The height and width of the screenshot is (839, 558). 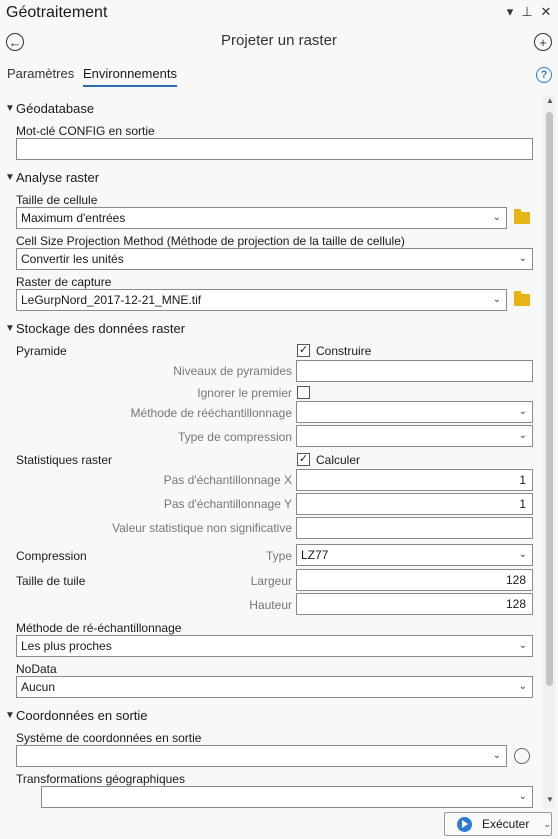 I want to click on section-title: Coordonnées en sortie, so click(x=82, y=715).